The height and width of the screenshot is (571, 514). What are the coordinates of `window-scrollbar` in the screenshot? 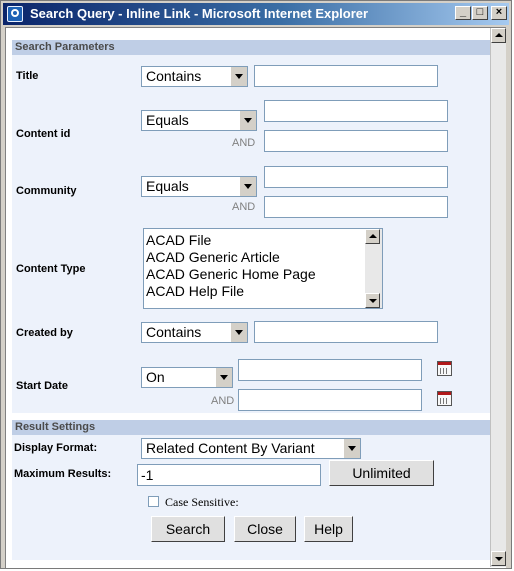 It's located at (498, 297).